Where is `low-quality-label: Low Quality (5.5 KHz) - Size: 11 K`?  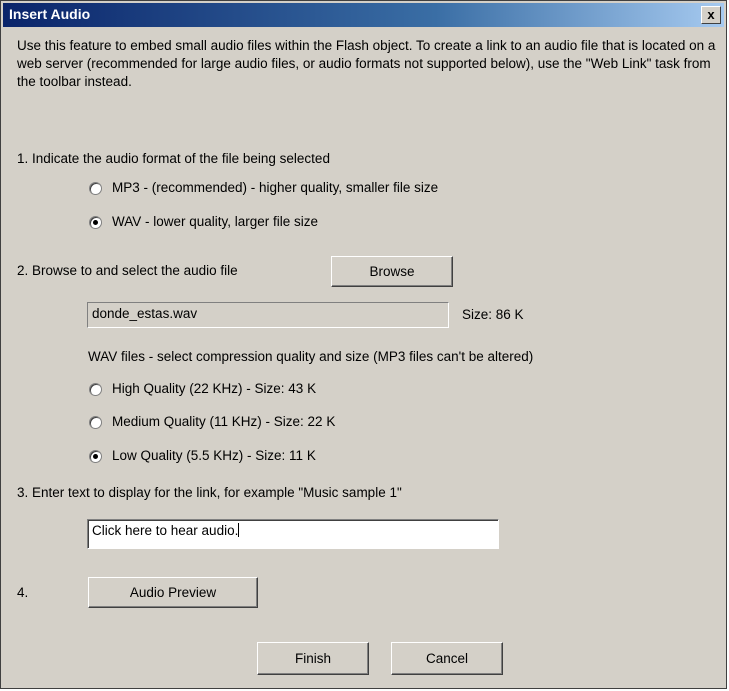
low-quality-label: Low Quality (5.5 KHz) - Size: 11 K is located at coordinates (214, 455).